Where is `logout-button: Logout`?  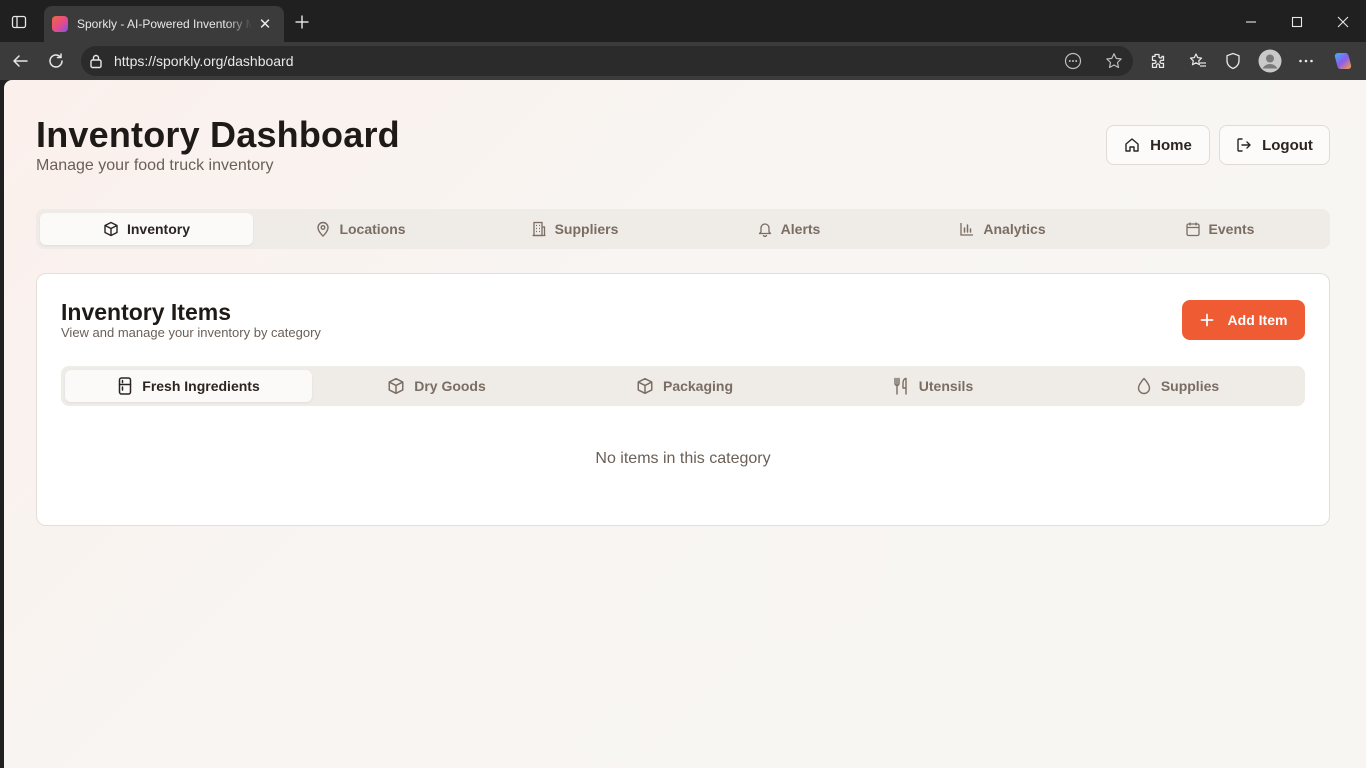
logout-button: Logout is located at coordinates (1274, 145).